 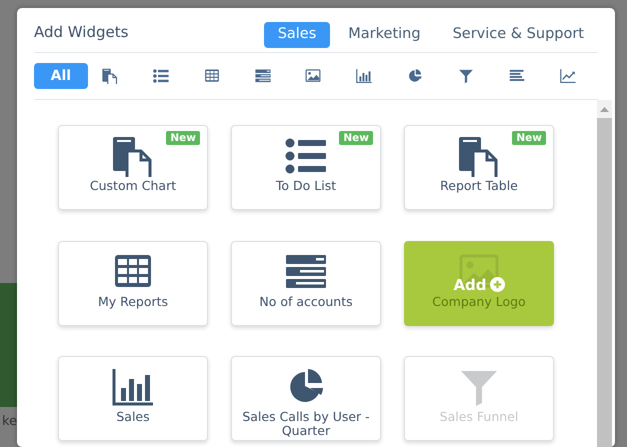 What do you see at coordinates (306, 283) in the screenshot?
I see `widget-card: No of accounts` at bounding box center [306, 283].